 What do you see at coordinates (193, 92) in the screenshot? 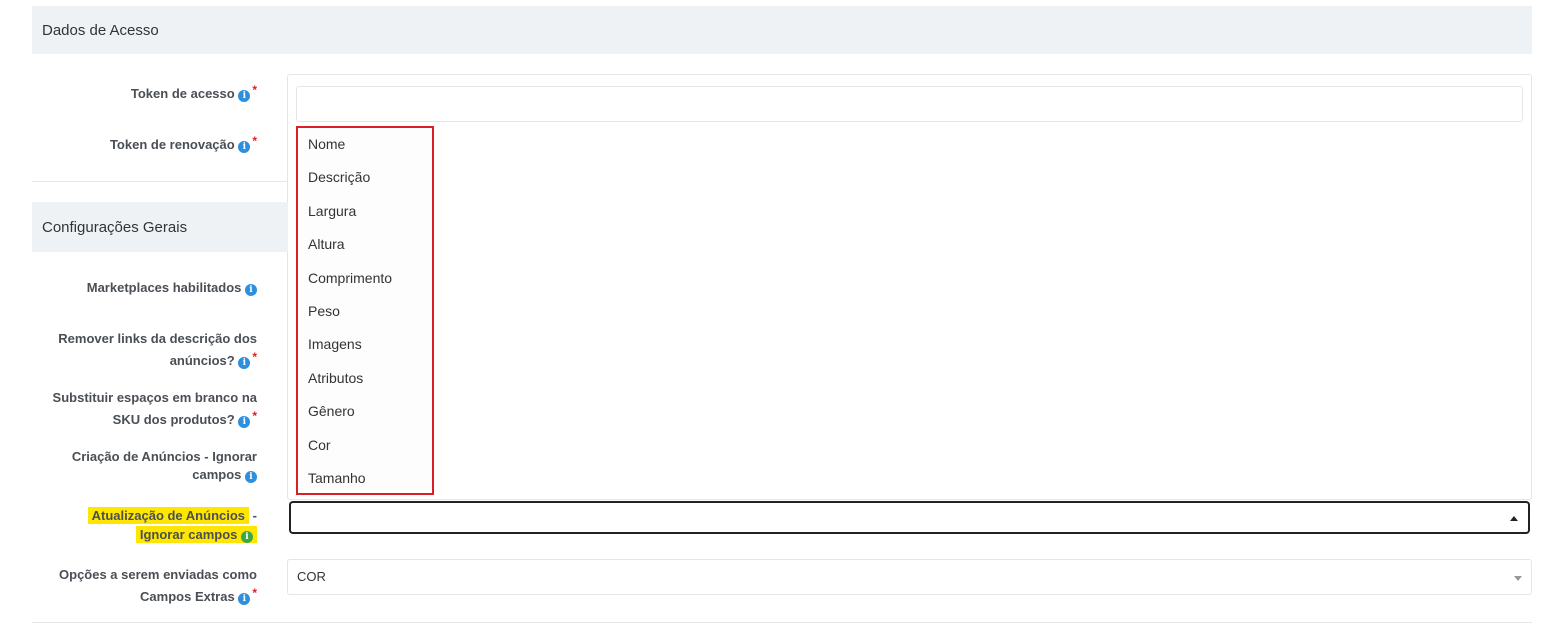
I see `label-token-acesso: Token de acesso i *` at bounding box center [193, 92].